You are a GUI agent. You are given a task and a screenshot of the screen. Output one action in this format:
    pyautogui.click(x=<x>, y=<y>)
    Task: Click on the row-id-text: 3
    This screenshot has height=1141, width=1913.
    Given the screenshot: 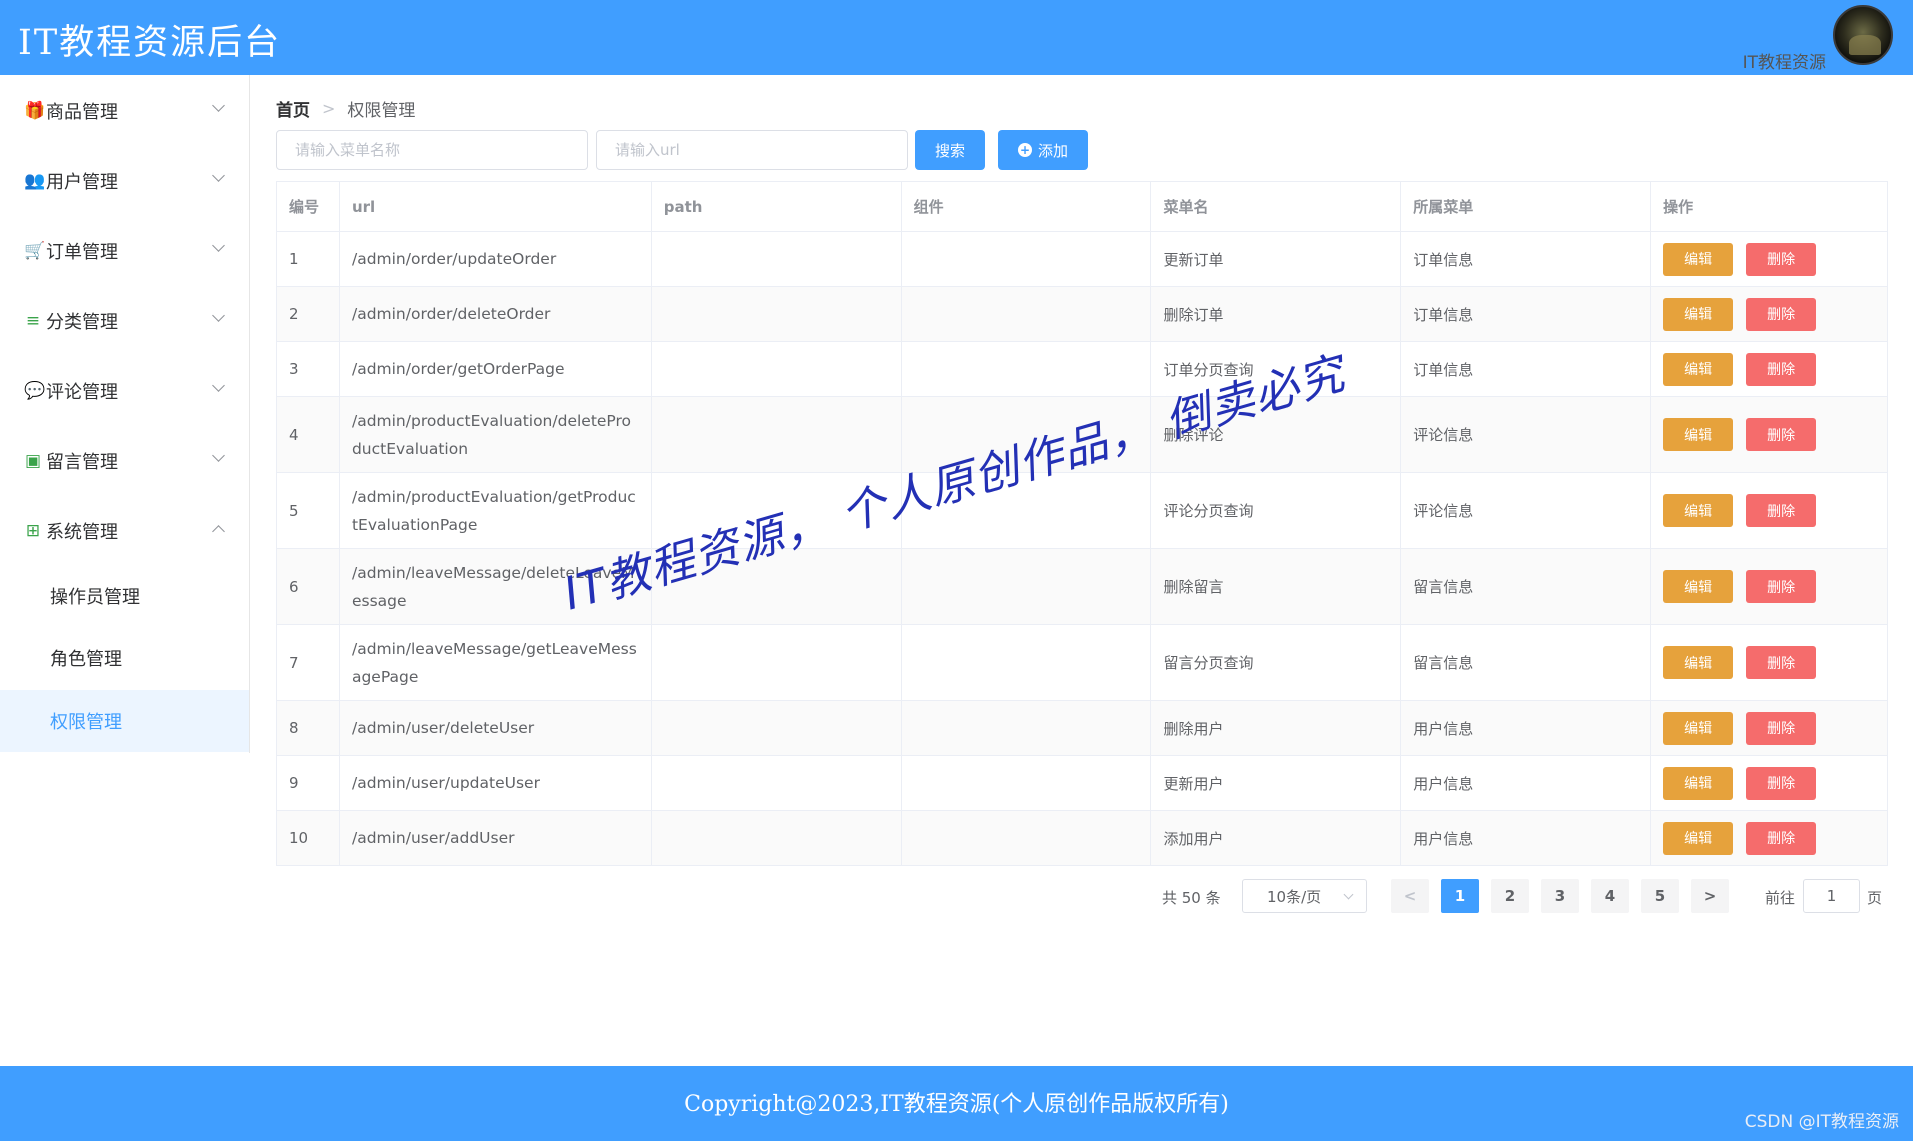 What is the action you would take?
    pyautogui.click(x=294, y=369)
    